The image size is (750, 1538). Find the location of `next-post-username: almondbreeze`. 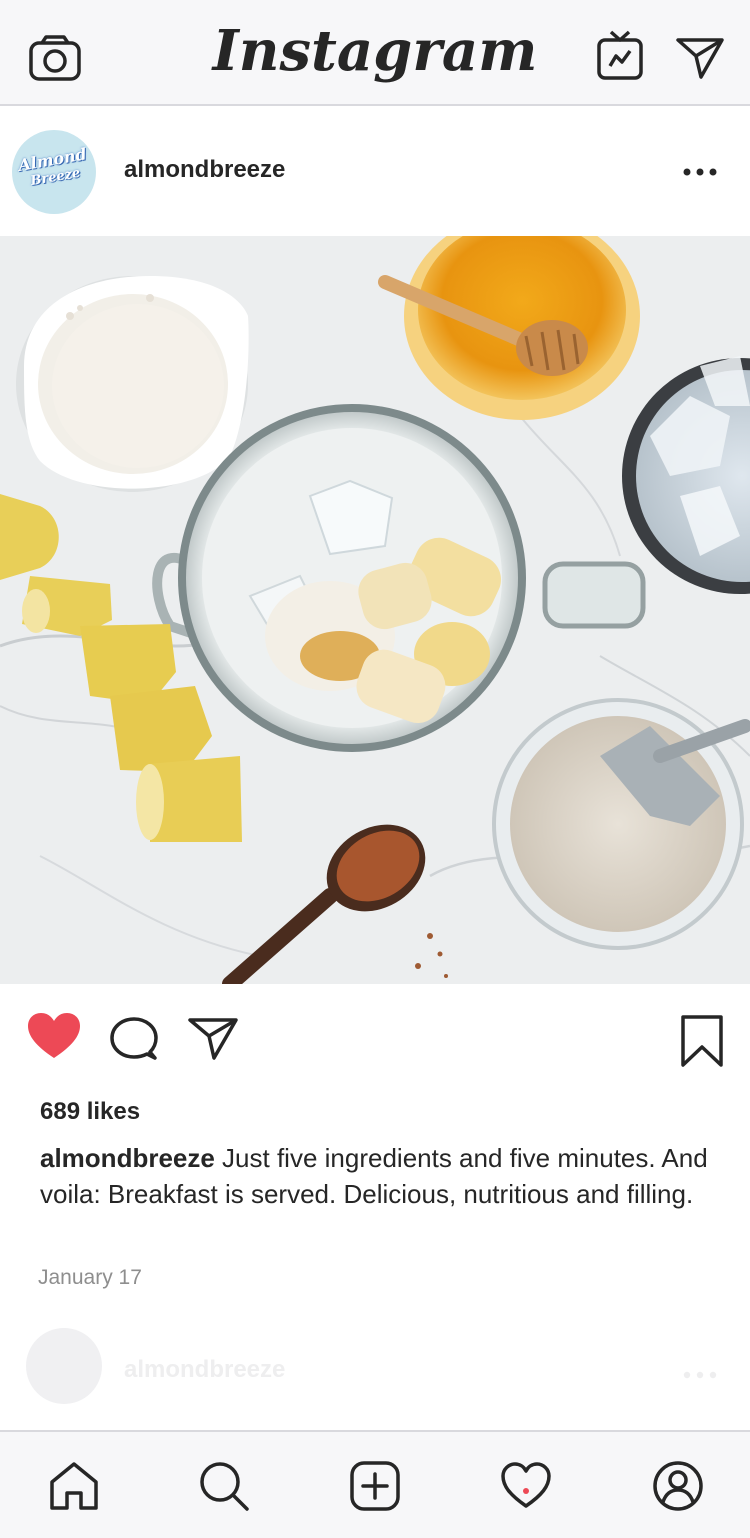

next-post-username: almondbreeze is located at coordinates (204, 1370).